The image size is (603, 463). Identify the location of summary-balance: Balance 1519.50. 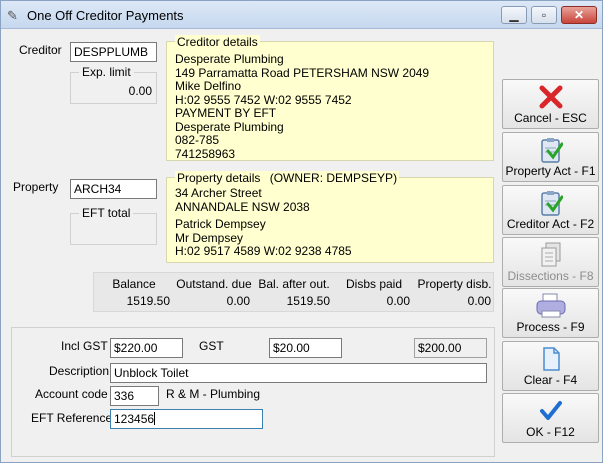
(134, 293).